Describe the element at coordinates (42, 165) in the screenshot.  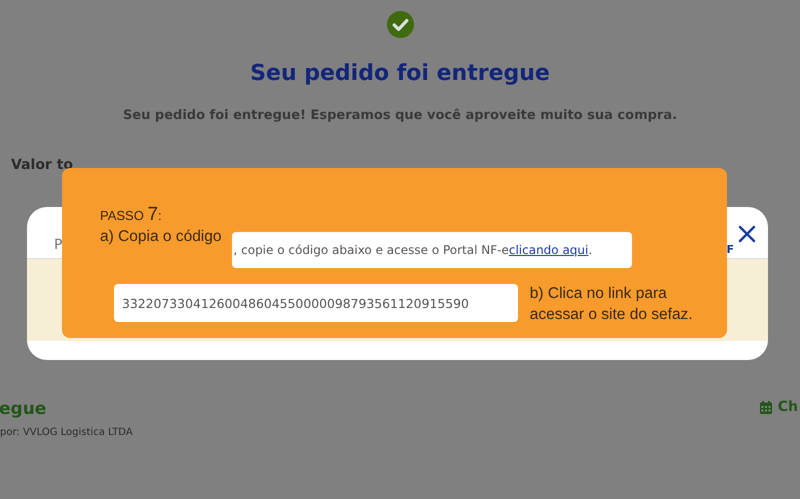
I see `summary-label: Valor to` at that location.